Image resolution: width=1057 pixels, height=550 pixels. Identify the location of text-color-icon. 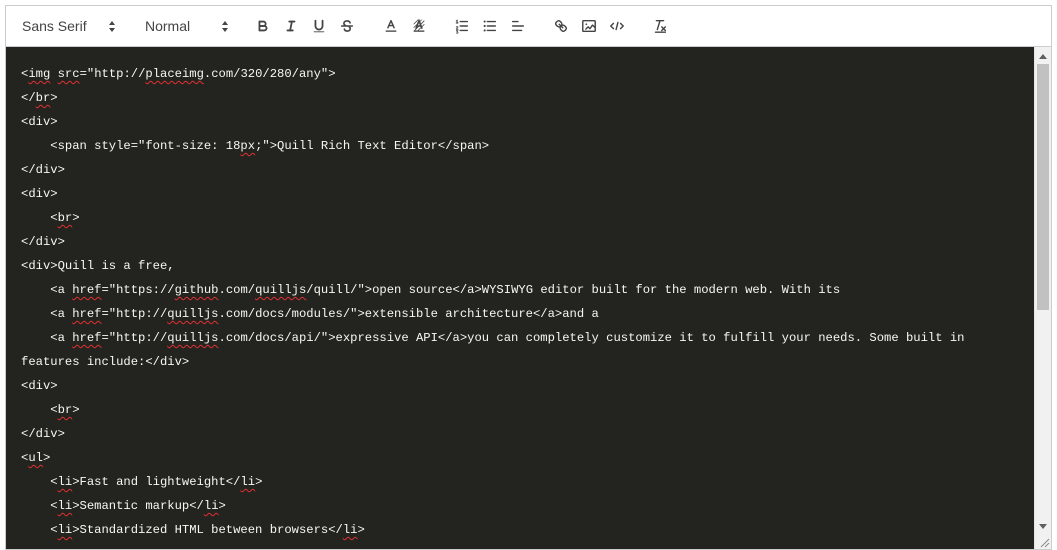
(391, 25).